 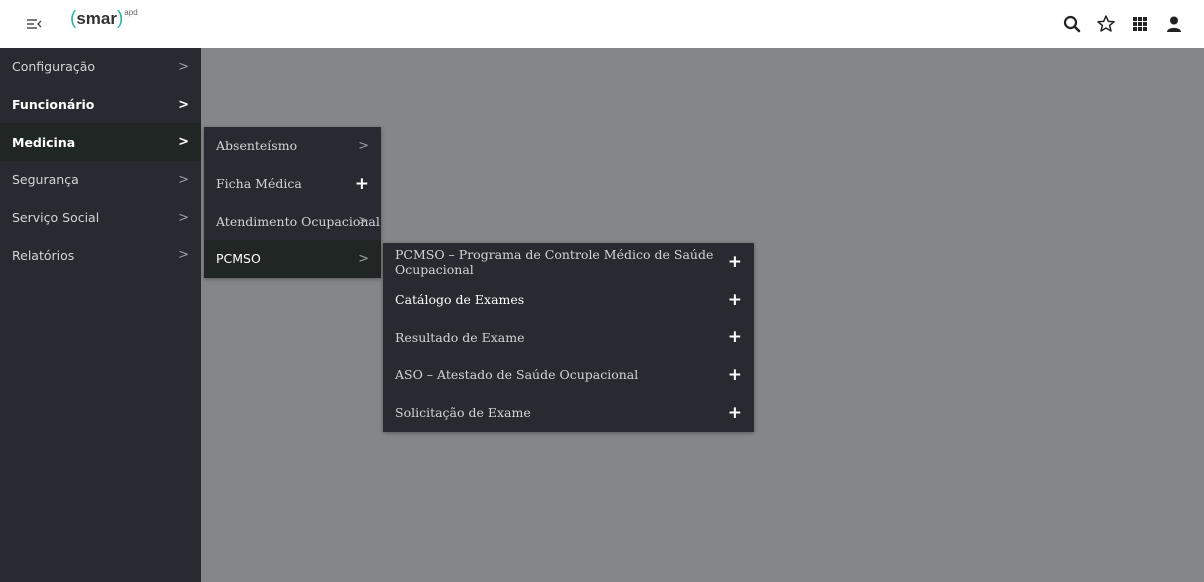 I want to click on sidebar-item-label: Configuração, so click(x=54, y=67).